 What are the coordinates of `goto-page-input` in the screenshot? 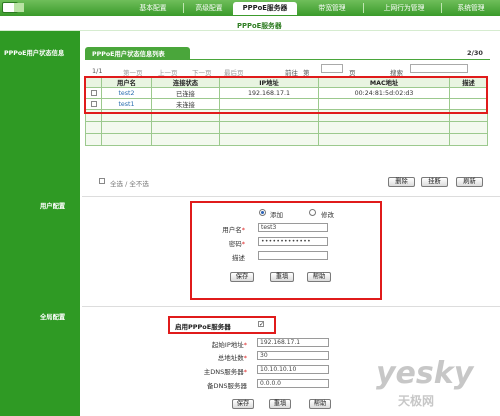 It's located at (332, 68).